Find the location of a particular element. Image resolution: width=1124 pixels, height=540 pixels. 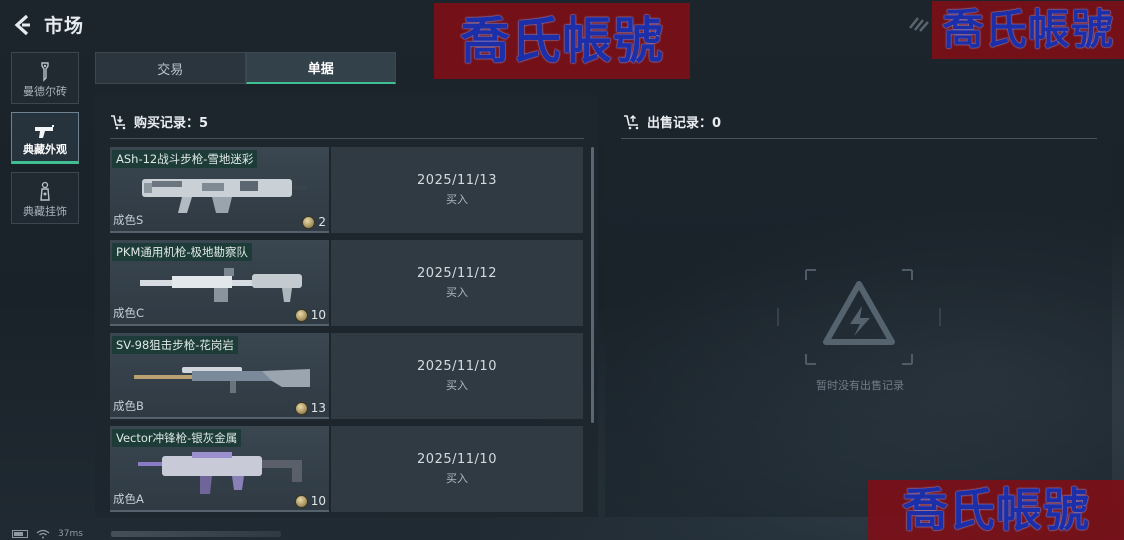

item-grade: 成色S is located at coordinates (128, 220).